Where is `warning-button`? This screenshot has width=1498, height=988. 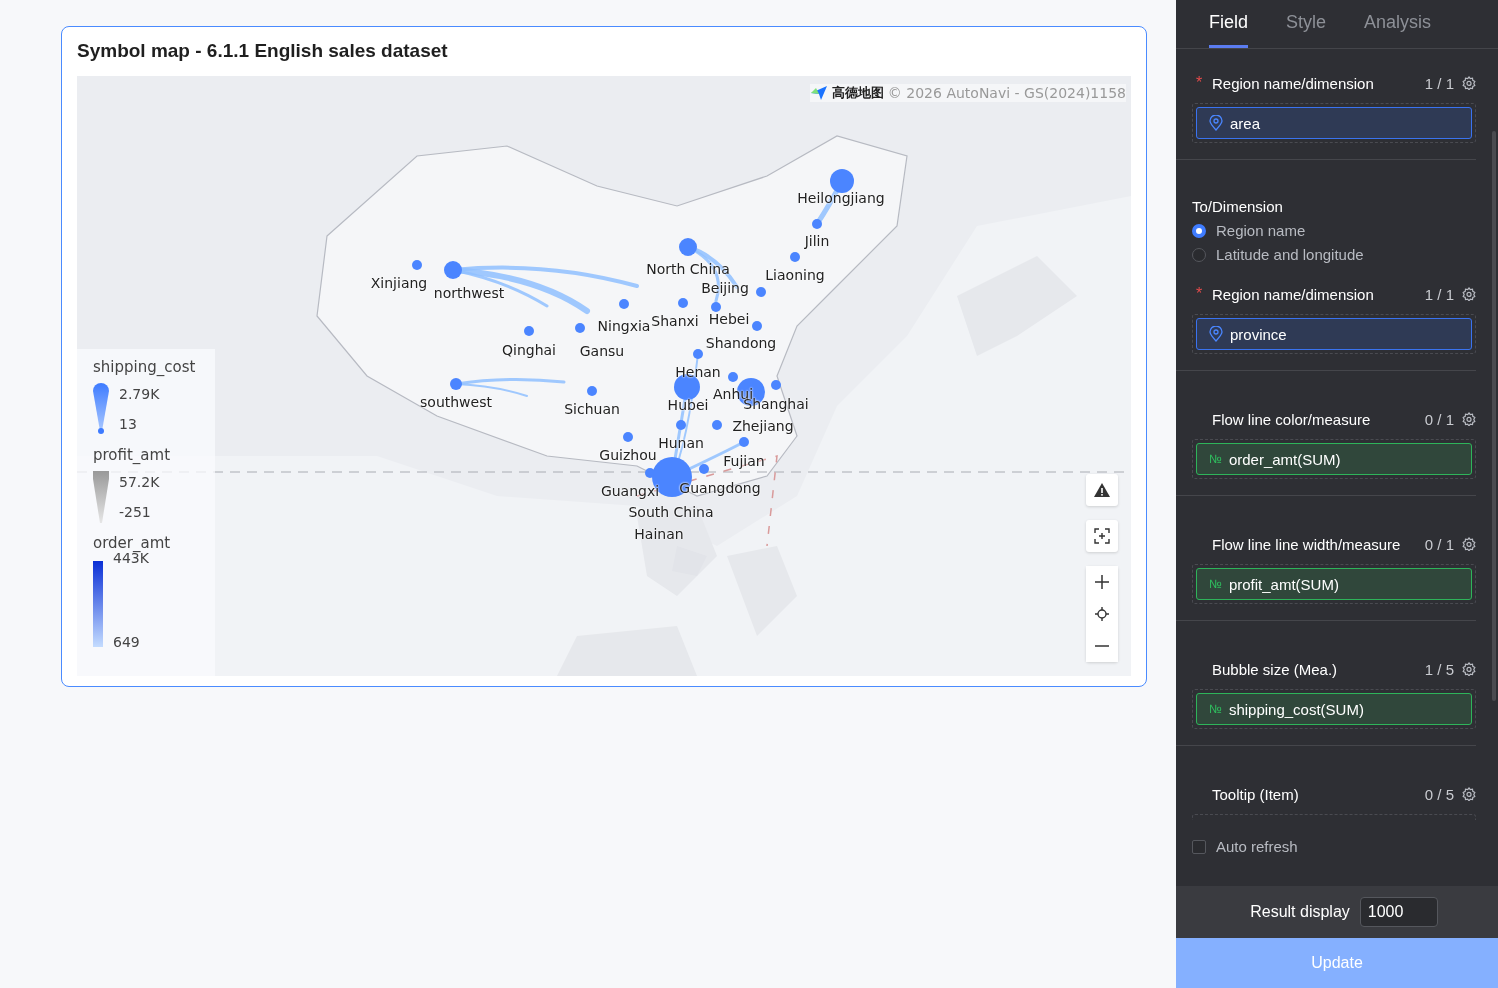
warning-button is located at coordinates (1102, 490).